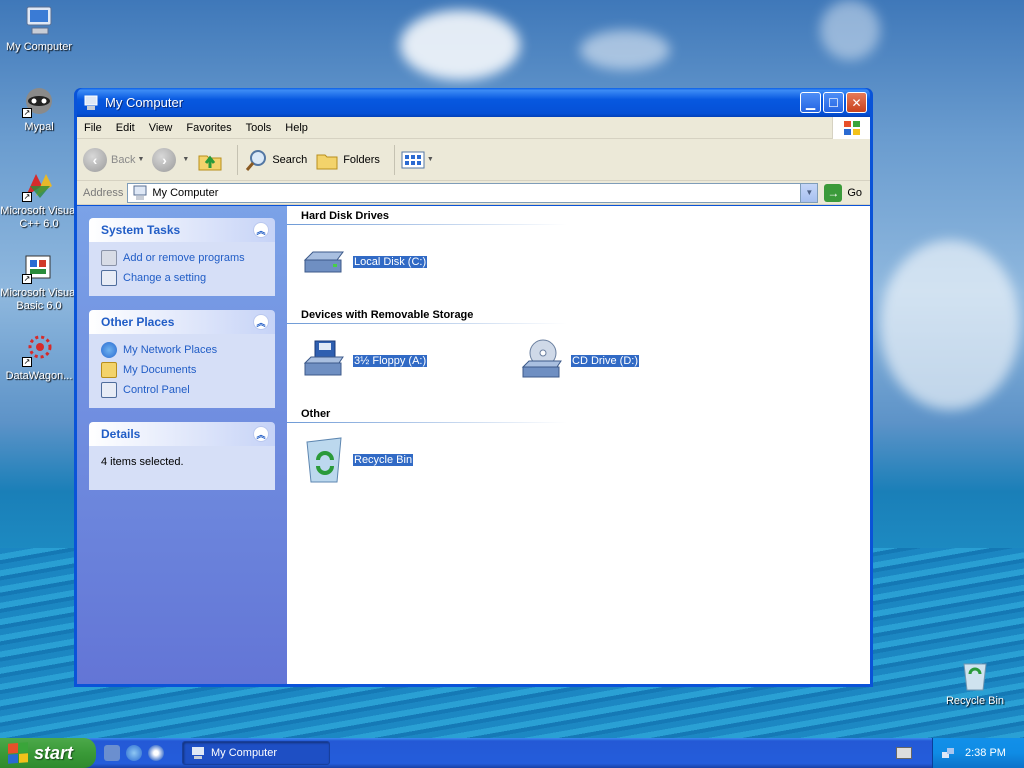 The height and width of the screenshot is (768, 1024). What do you see at coordinates (156, 390) in the screenshot?
I see `link-label: Control Panel` at bounding box center [156, 390].